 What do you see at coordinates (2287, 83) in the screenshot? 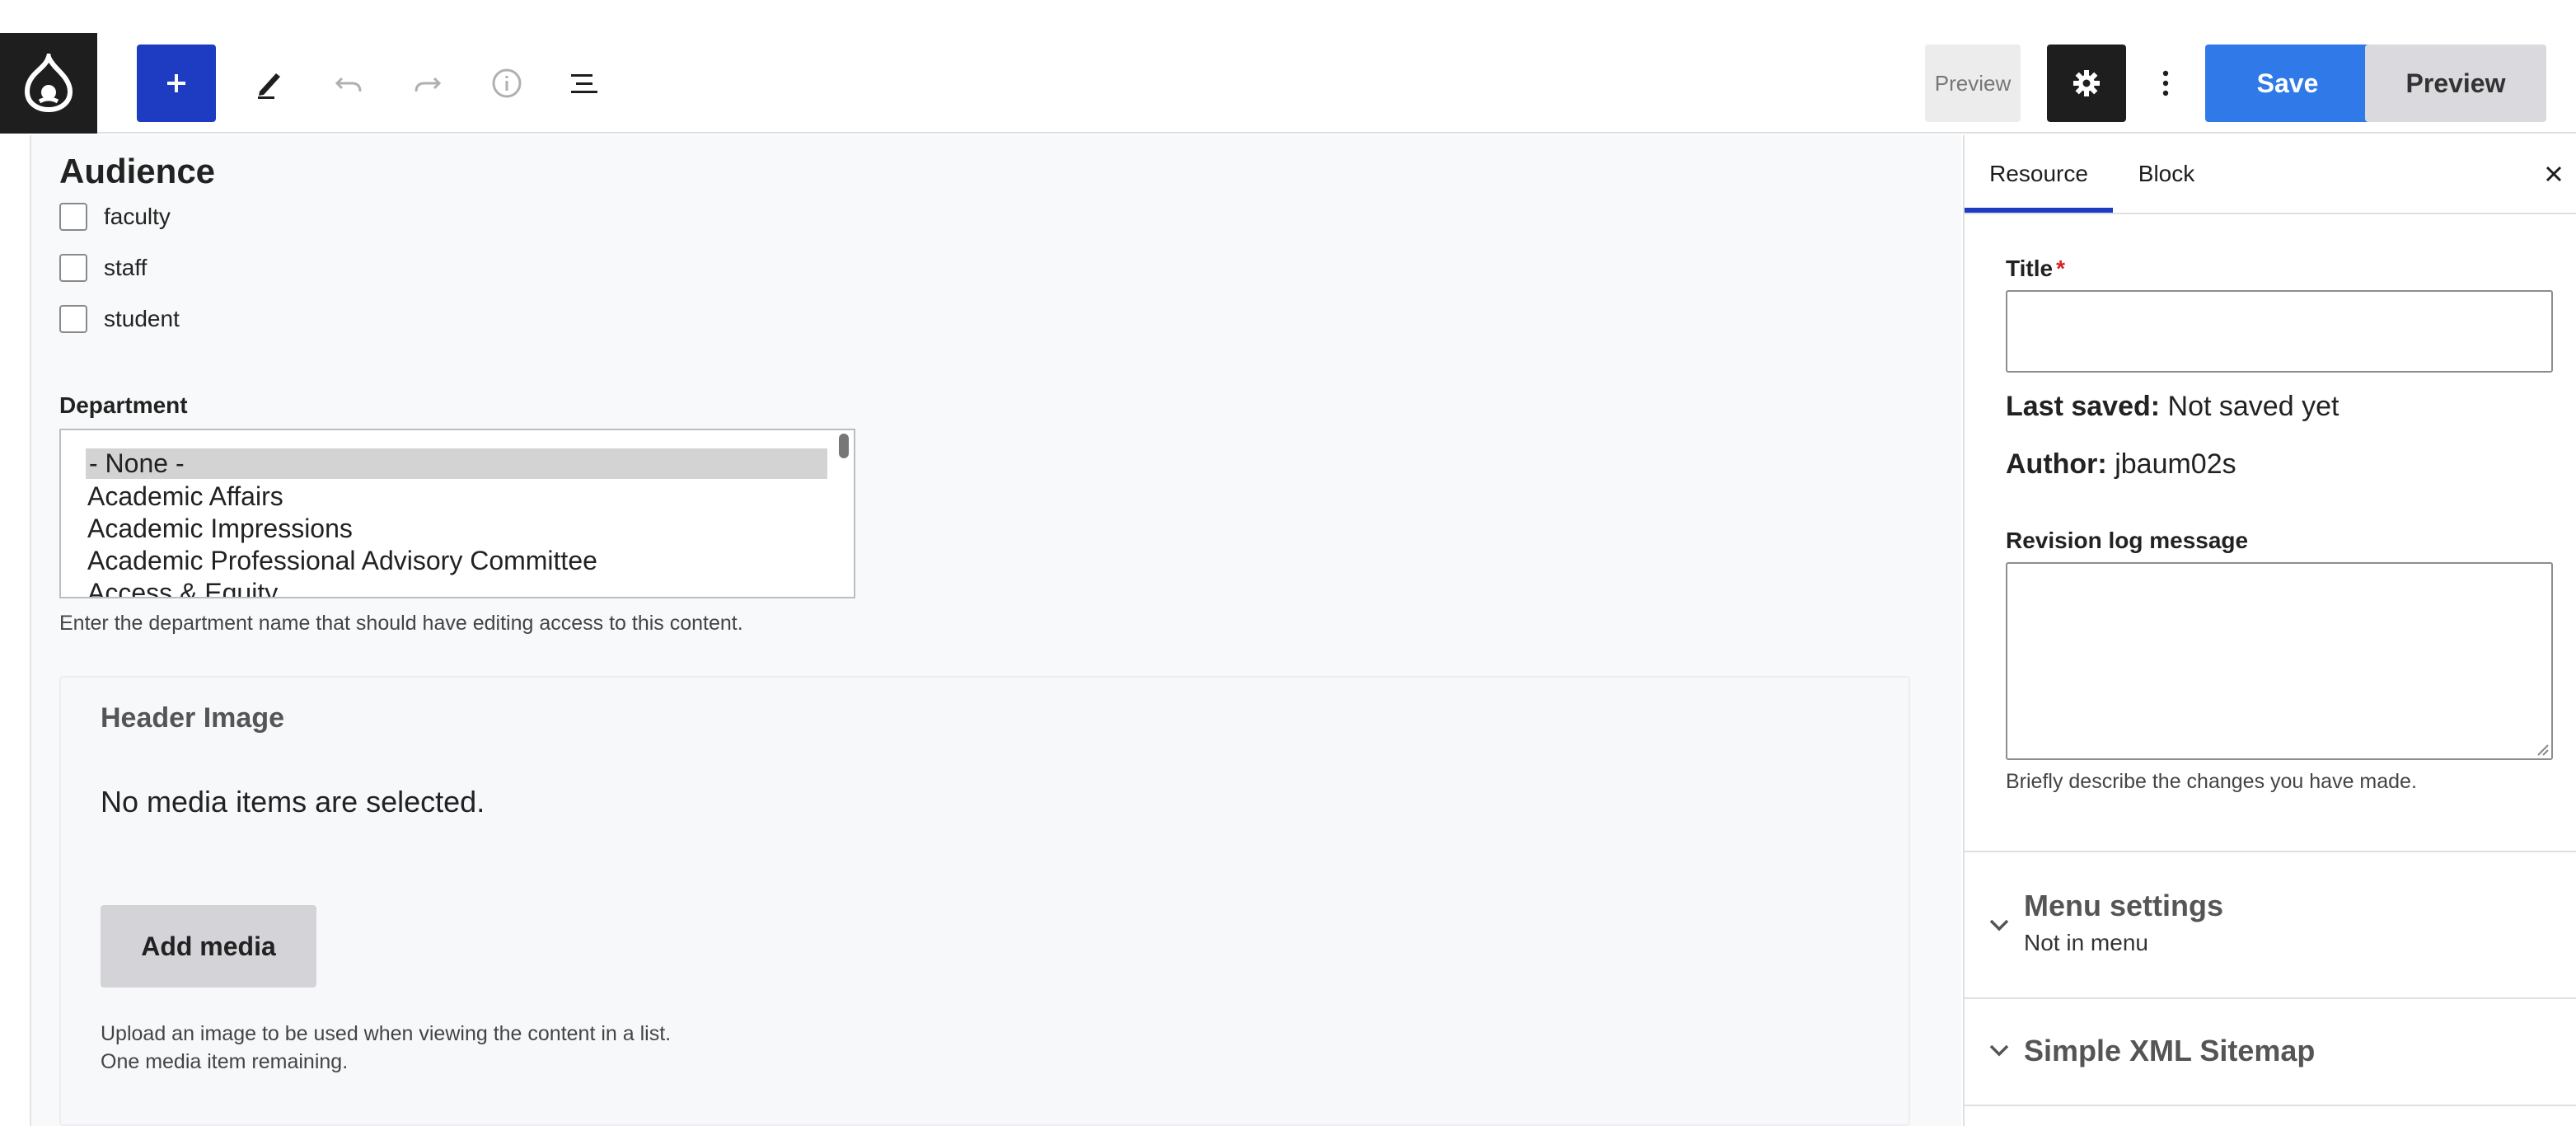
I see `save-button: Save` at bounding box center [2287, 83].